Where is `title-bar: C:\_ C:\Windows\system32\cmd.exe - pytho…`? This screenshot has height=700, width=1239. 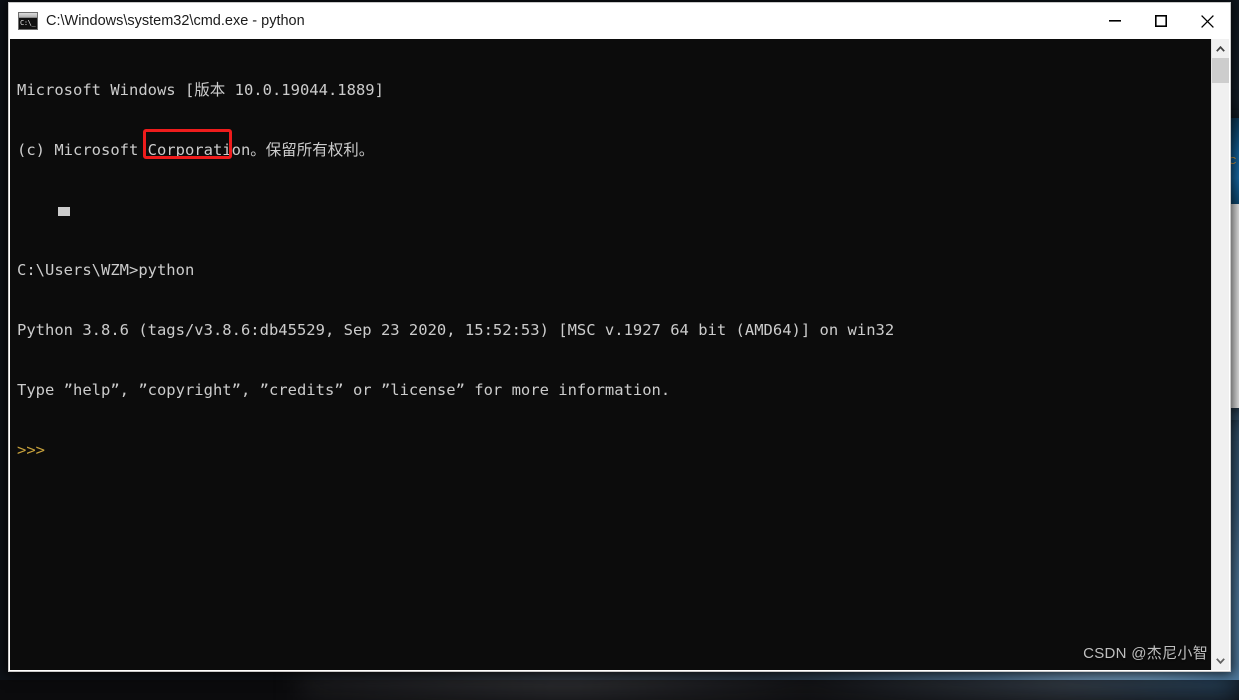 title-bar: C:\_ C:\Windows\system32\cmd.exe - pytho… is located at coordinates (619, 21).